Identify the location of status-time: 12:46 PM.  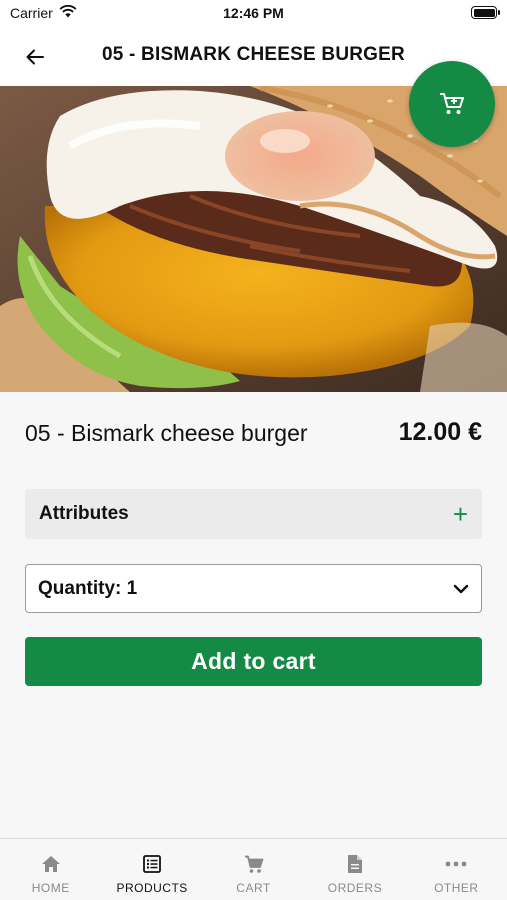
(253, 13).